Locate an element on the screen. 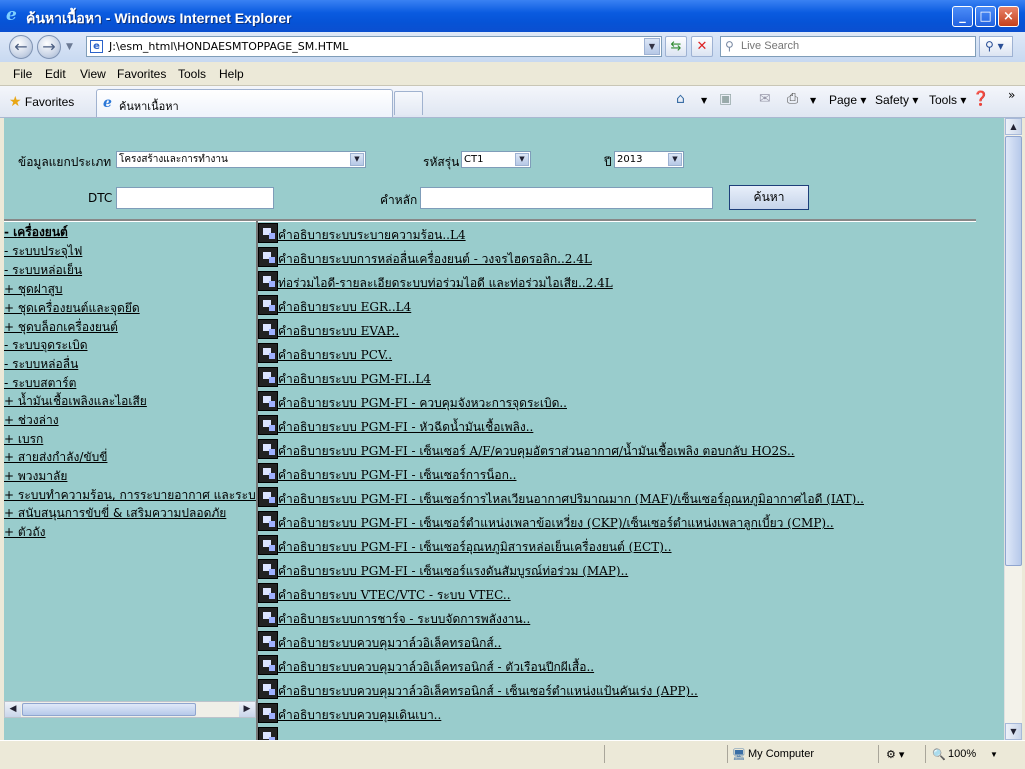 This screenshot has height=769, width=1025. tree-item-ignition: - ระบบจุดระเบิด is located at coordinates (46, 345).